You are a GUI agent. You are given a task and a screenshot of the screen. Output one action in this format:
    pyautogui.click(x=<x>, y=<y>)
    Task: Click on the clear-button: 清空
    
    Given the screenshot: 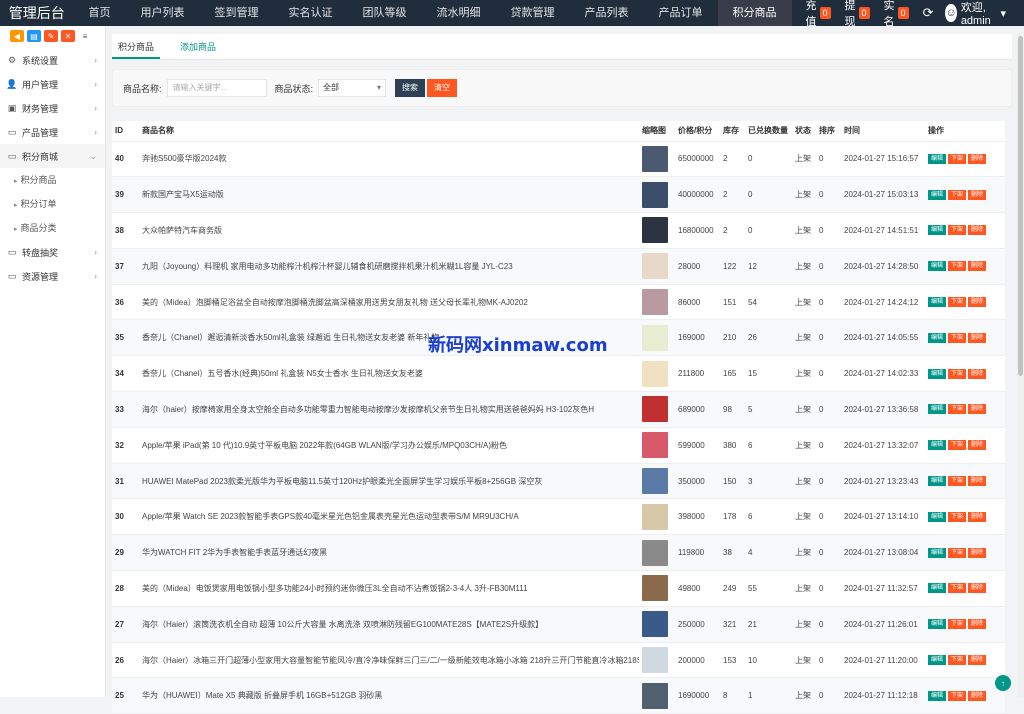 What is the action you would take?
    pyautogui.click(x=442, y=88)
    